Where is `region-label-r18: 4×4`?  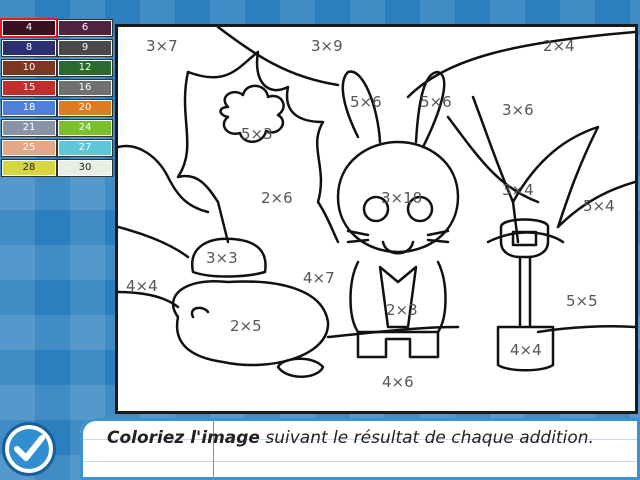
region-label-r18: 4×4 is located at coordinates (526, 350).